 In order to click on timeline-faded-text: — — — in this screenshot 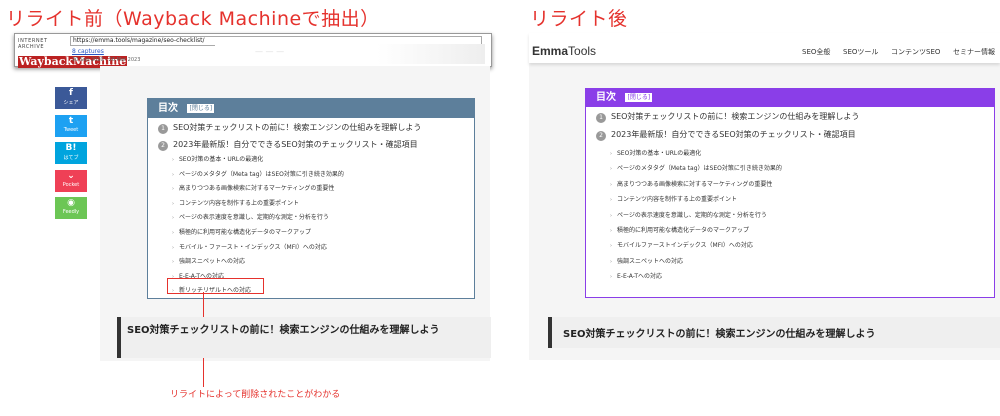, I will do `click(270, 51)`.